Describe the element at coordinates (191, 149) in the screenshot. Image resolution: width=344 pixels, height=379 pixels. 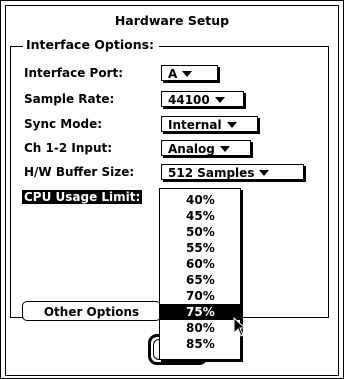
I see `ch12-input-value: Analog` at that location.